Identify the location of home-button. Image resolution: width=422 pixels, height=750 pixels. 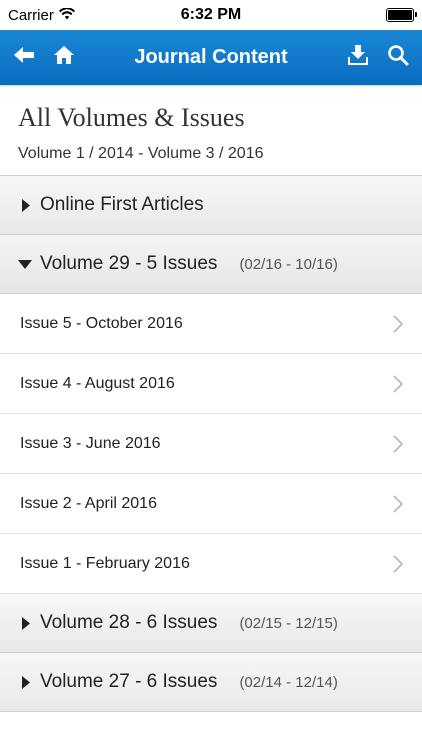
(64, 57).